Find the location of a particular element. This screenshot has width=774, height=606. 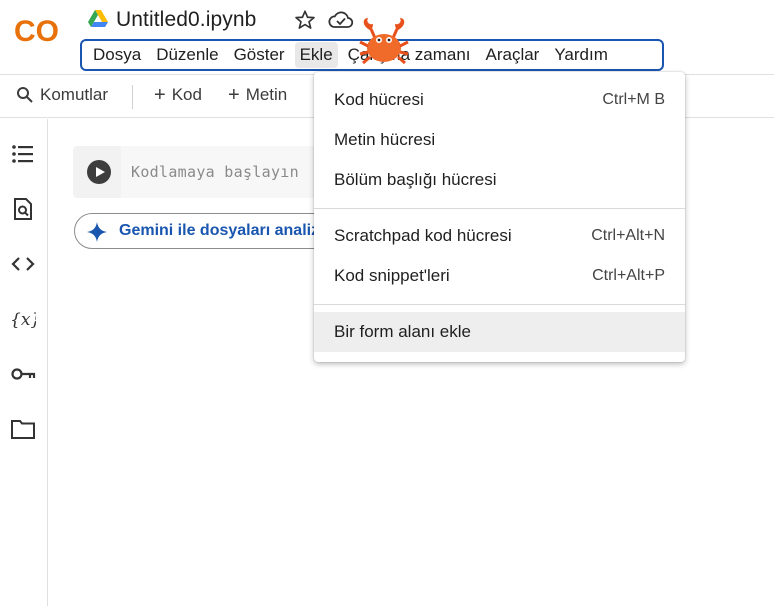

toolbar-divider is located at coordinates (132, 97).